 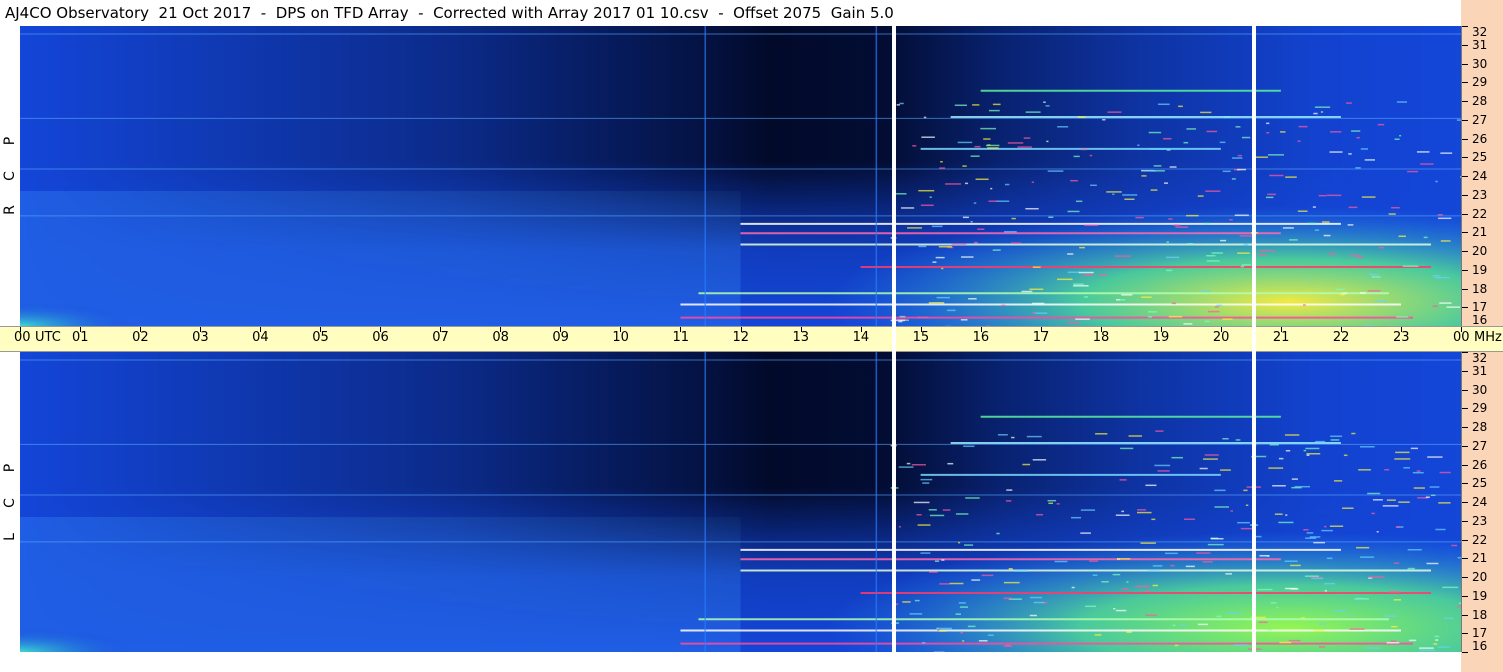 I want to click on mhz-tick-label: 21, so click(x=1480, y=558).